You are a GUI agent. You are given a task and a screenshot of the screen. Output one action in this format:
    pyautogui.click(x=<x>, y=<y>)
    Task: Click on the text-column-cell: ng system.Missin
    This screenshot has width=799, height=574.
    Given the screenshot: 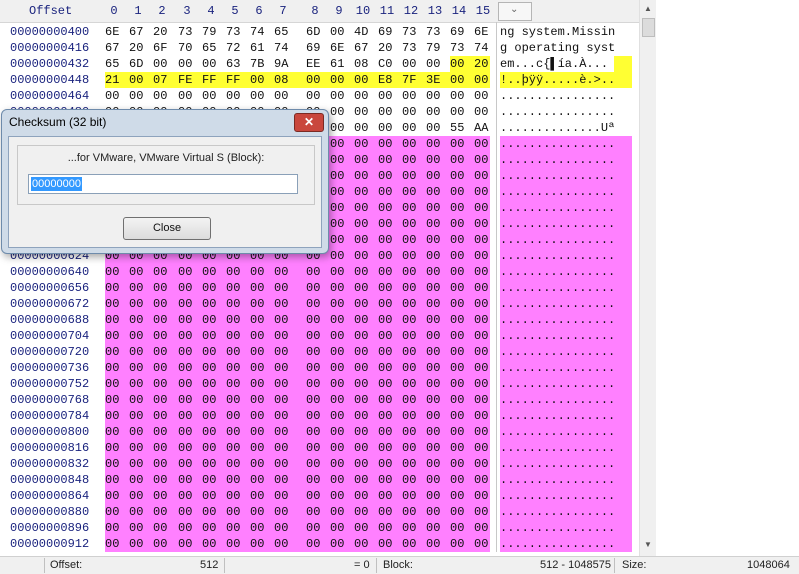 What is the action you would take?
    pyautogui.click(x=566, y=32)
    